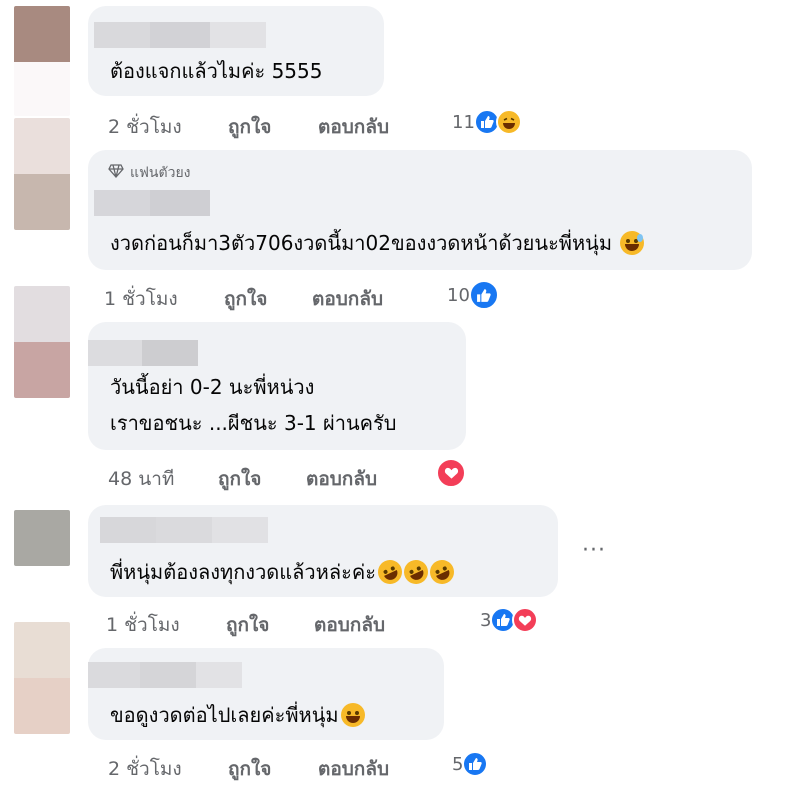 The width and height of the screenshot is (800, 786). Describe the element at coordinates (243, 572) in the screenshot. I see `comment-text-content: พี่หนุ่มต้องลงทุกงวดแล้วหล่ะค่ะ` at that location.